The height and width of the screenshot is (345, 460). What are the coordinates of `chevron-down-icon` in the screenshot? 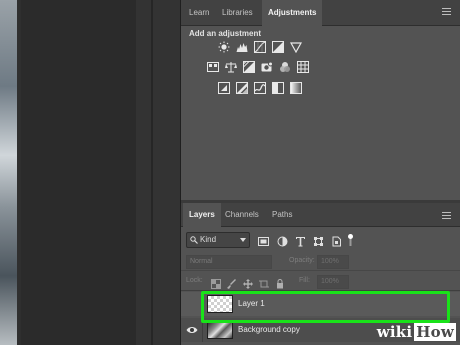 It's located at (243, 240).